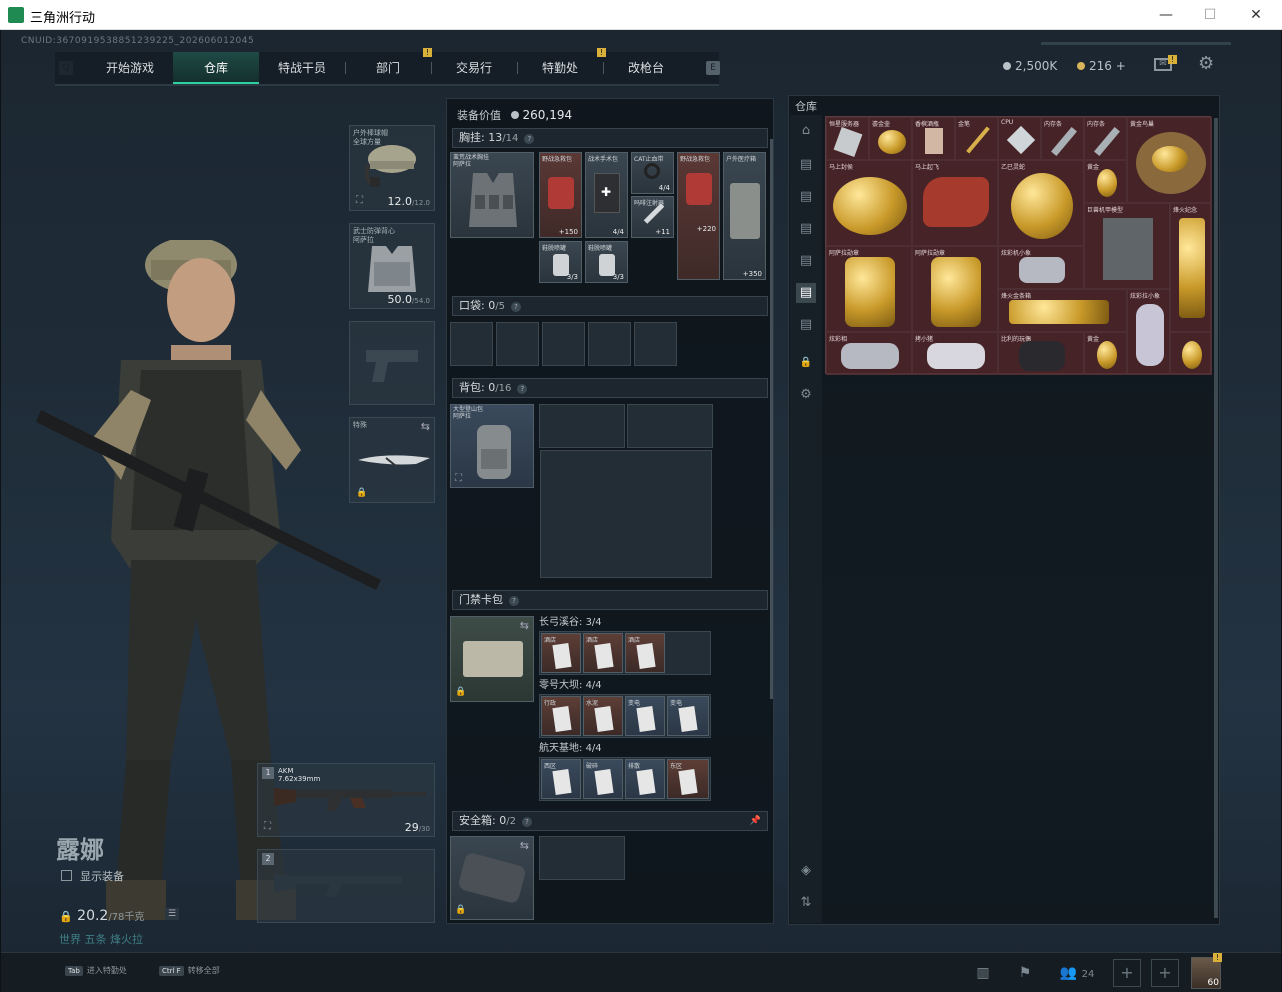 Image resolution: width=1282 pixels, height=992 pixels. What do you see at coordinates (1169, 160) in the screenshot?
I see `warehouse-item: 黄金鸟巢` at bounding box center [1169, 160].